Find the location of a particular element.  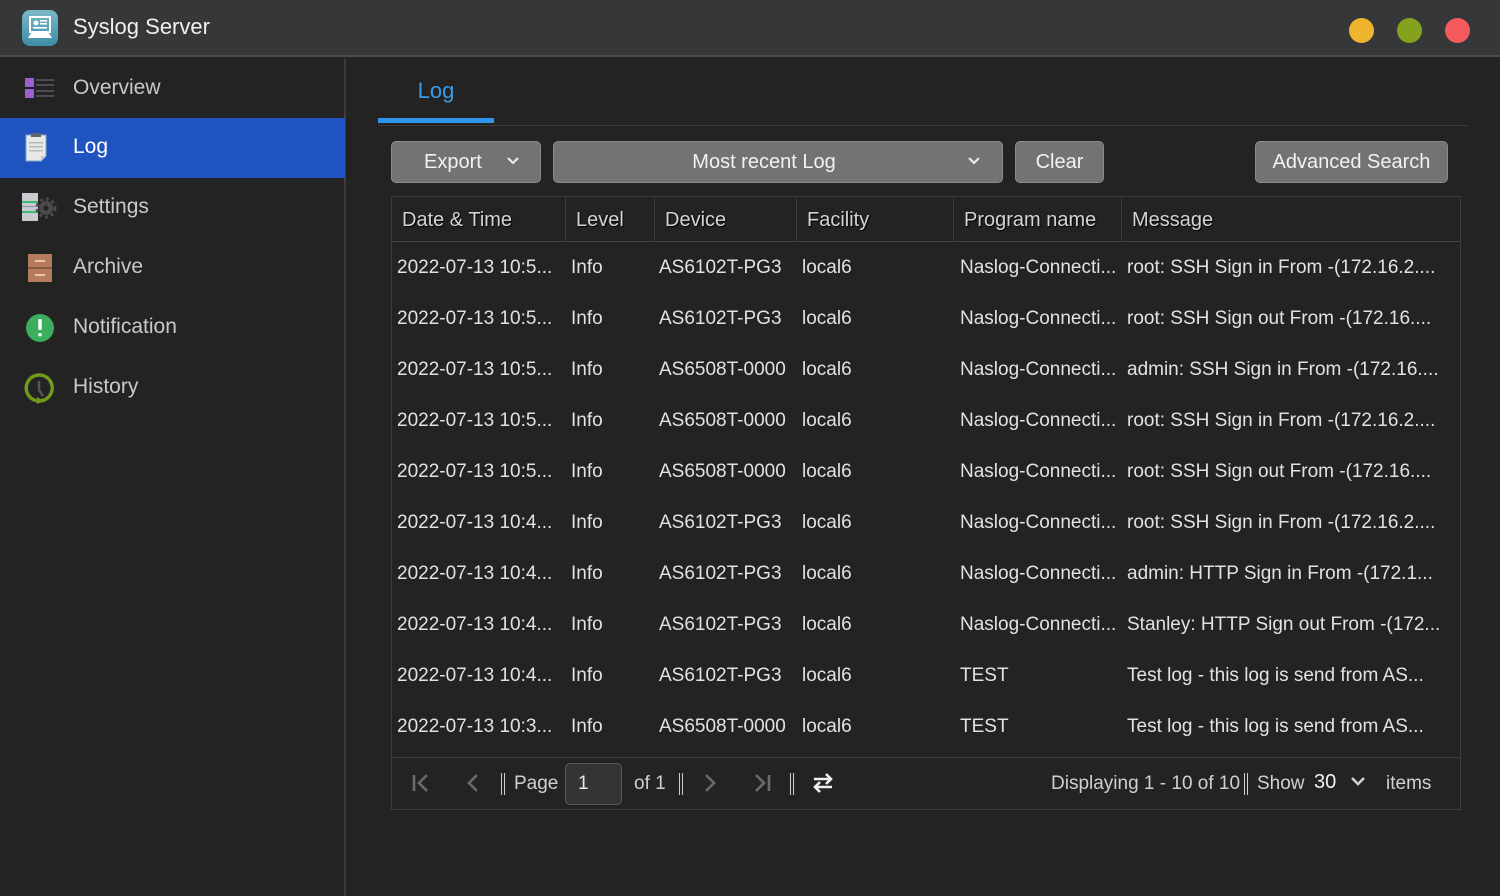

first-page-icon is located at coordinates (421, 783).